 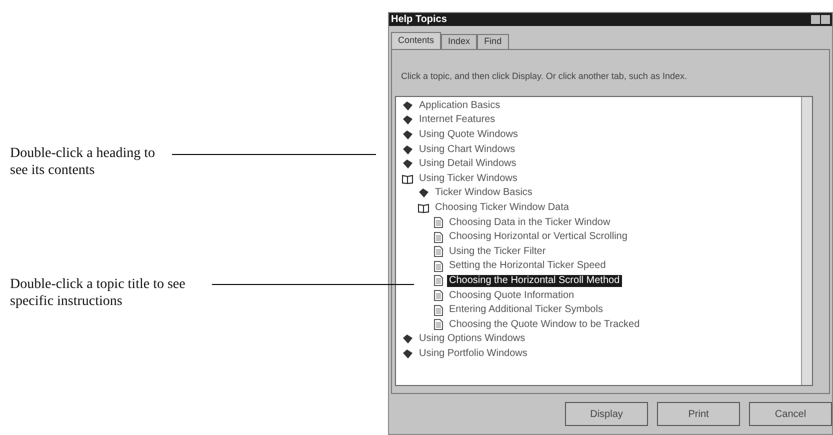 I want to click on tab: Index, so click(x=459, y=41).